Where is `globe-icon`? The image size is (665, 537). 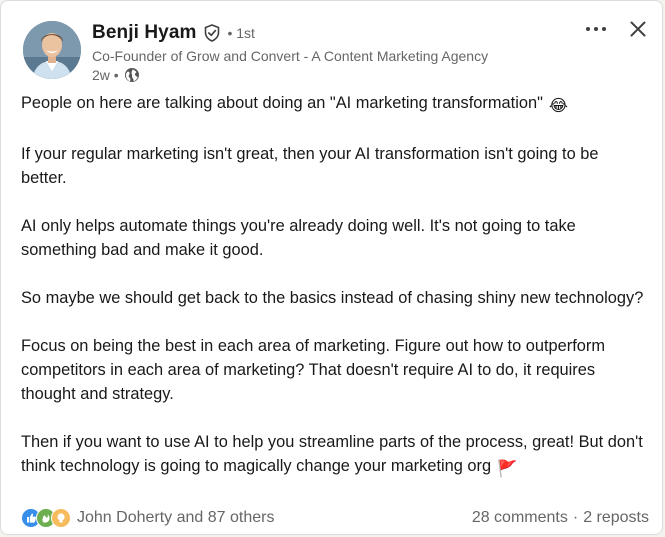 globe-icon is located at coordinates (132, 75).